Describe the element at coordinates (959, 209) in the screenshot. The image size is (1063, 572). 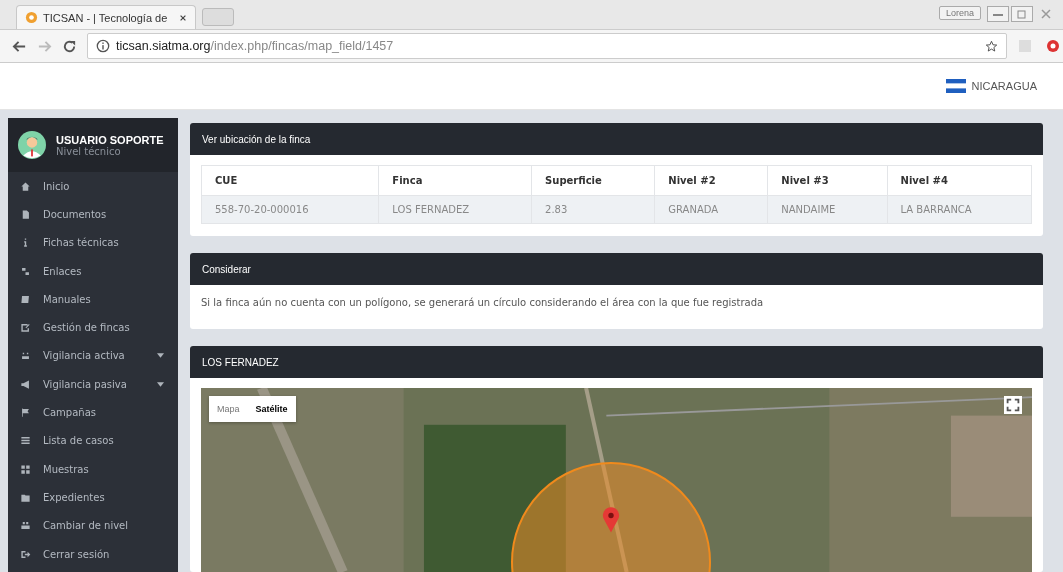
I see `table-cell: LA BARRANCA` at that location.